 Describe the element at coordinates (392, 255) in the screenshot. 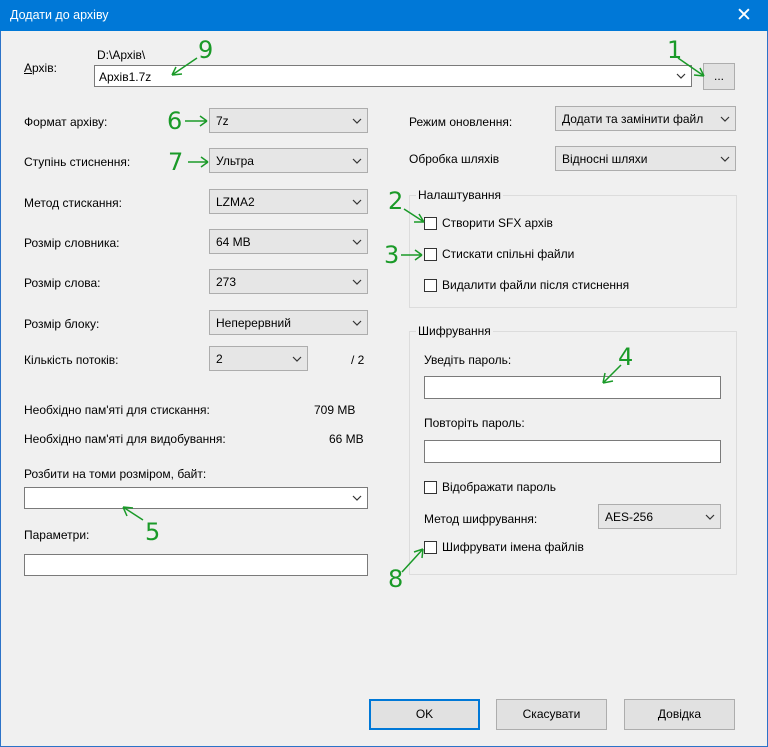

I see `annotation-3: 3` at that location.